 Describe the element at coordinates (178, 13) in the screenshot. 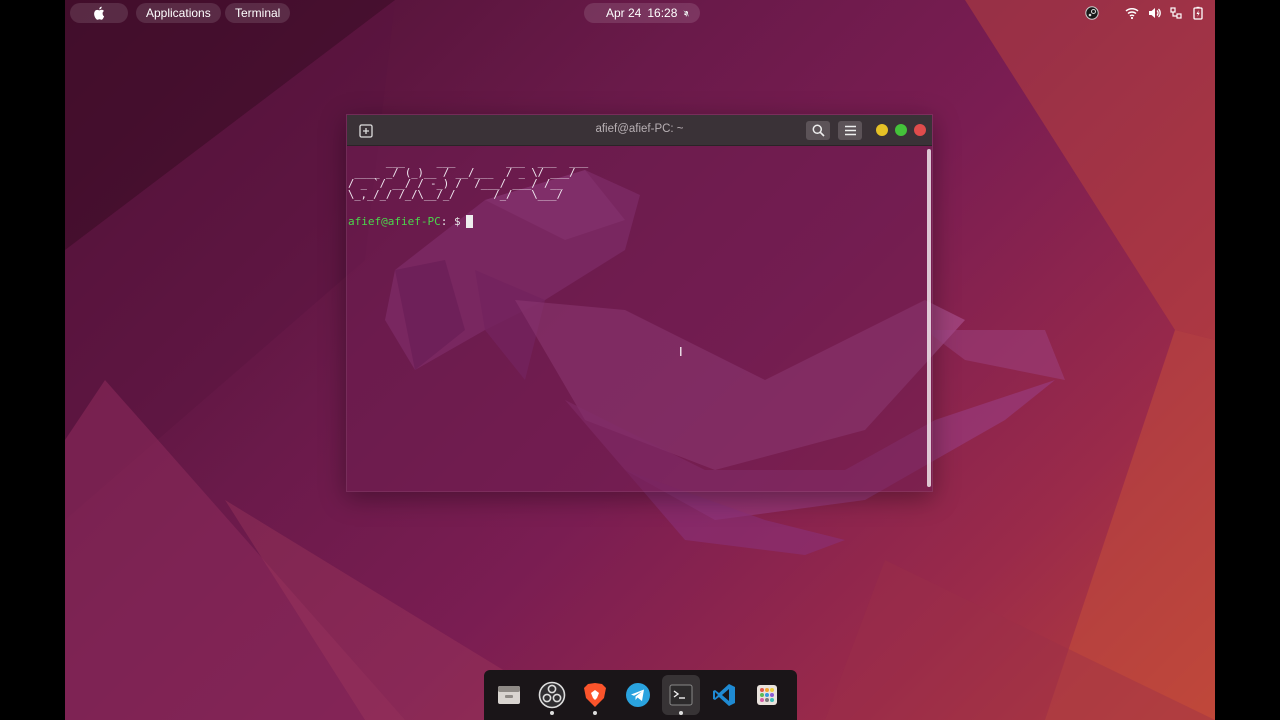

I see `applications-menu: Applications` at that location.